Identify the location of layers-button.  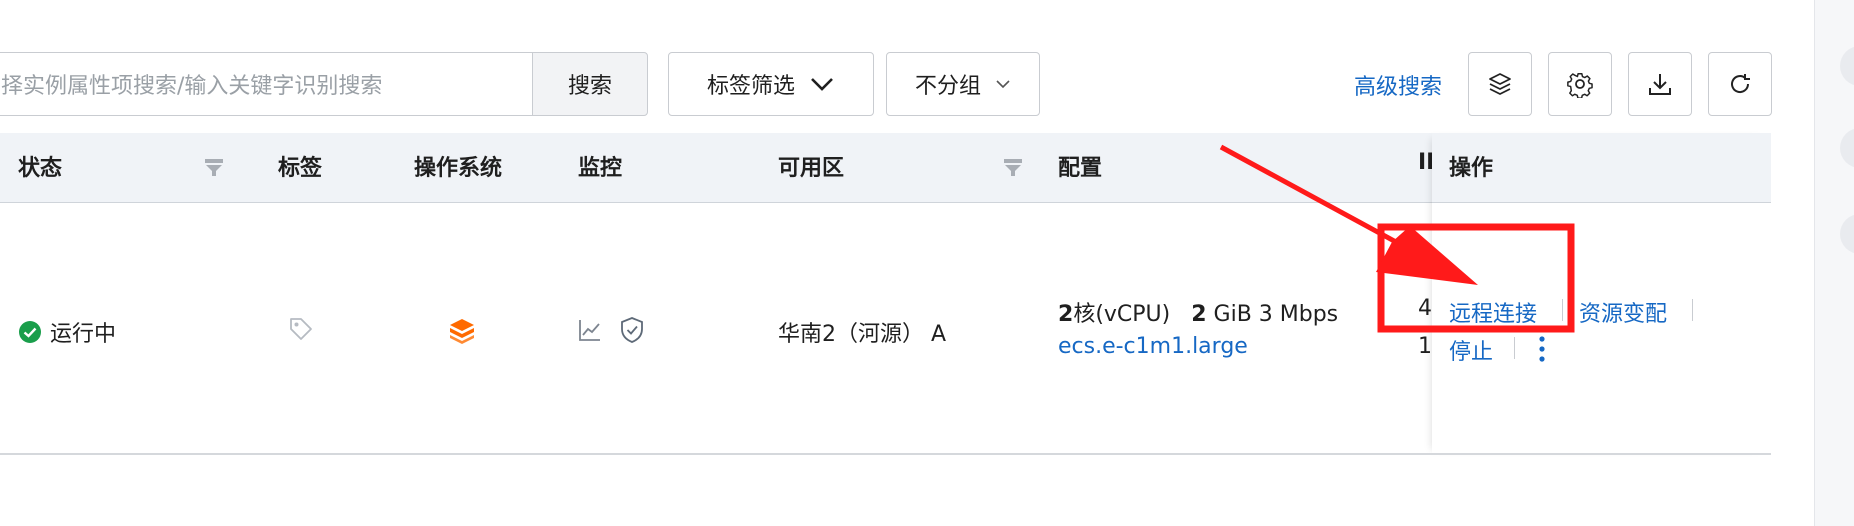
(1500, 84).